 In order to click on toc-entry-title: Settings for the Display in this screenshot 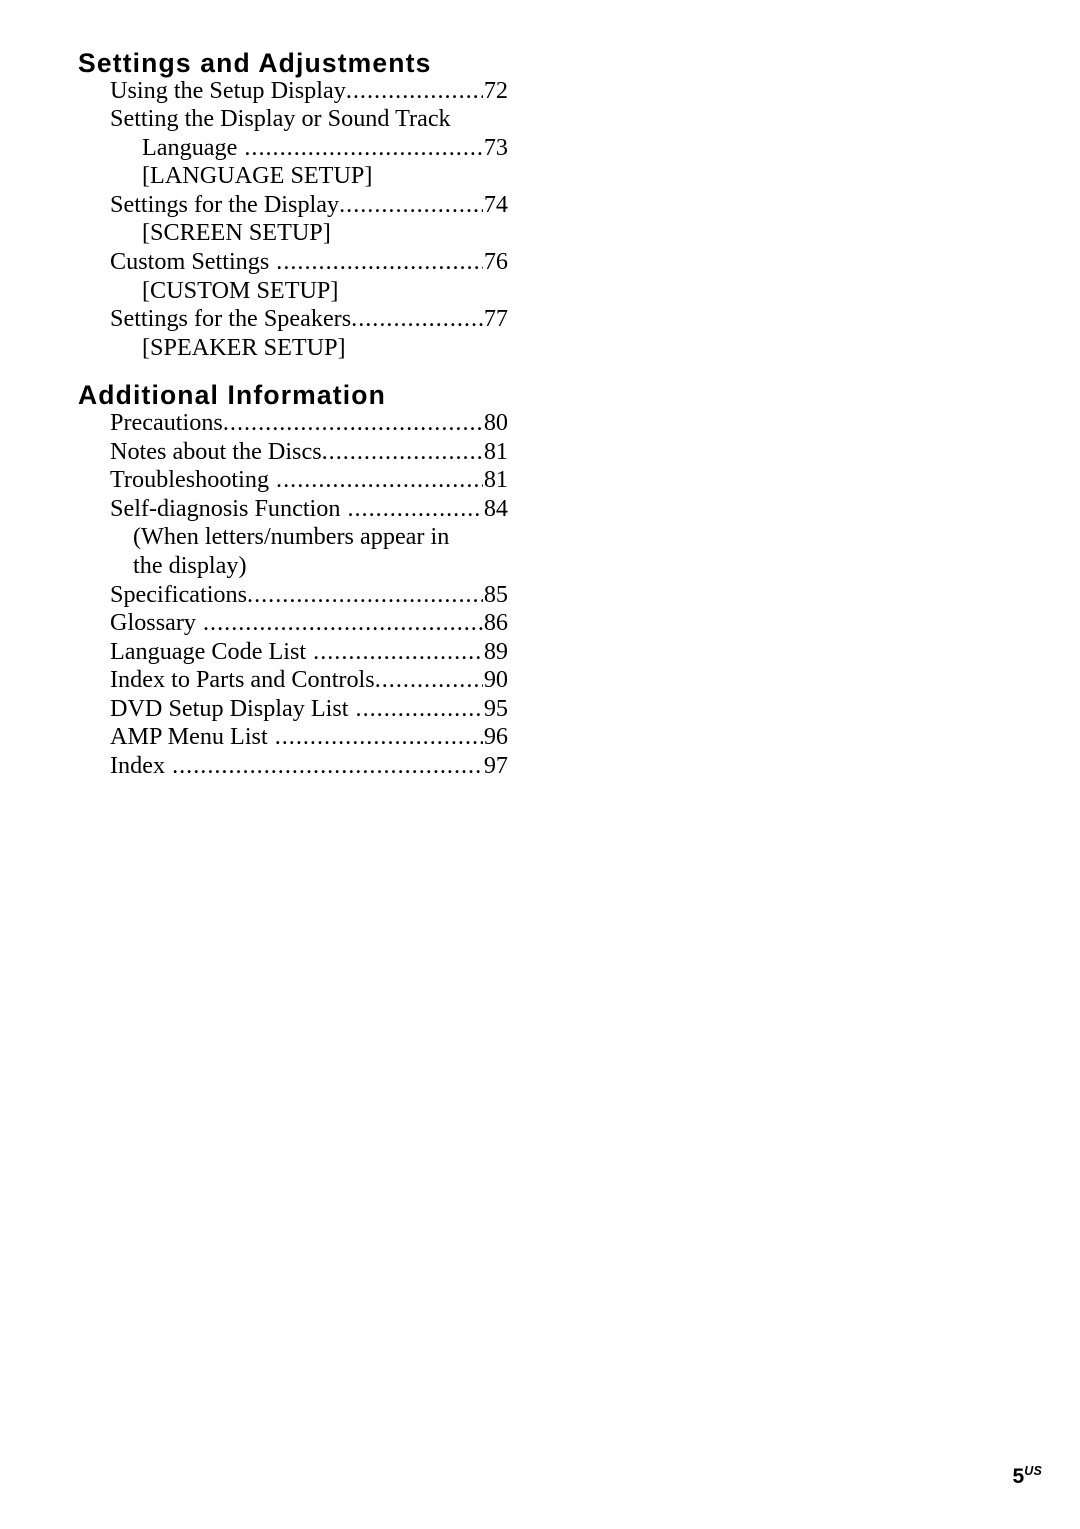, I will do `click(225, 204)`.